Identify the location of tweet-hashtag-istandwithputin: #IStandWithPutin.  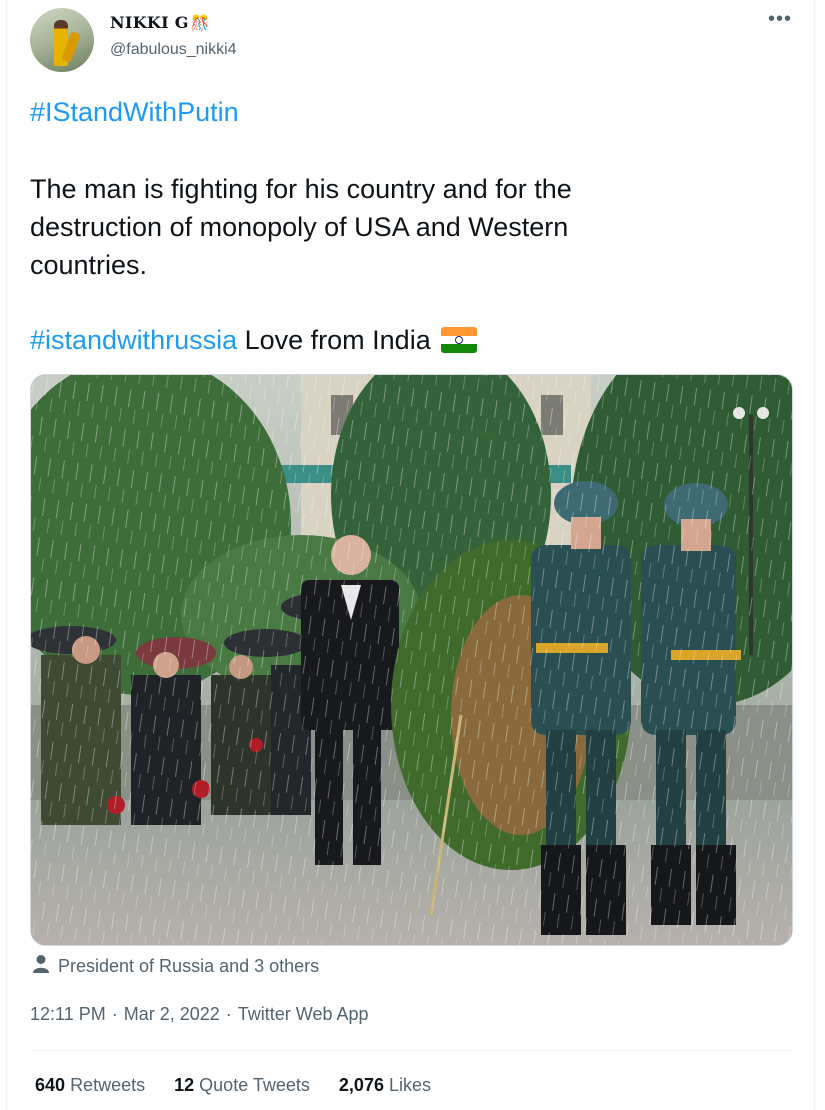
(134, 112).